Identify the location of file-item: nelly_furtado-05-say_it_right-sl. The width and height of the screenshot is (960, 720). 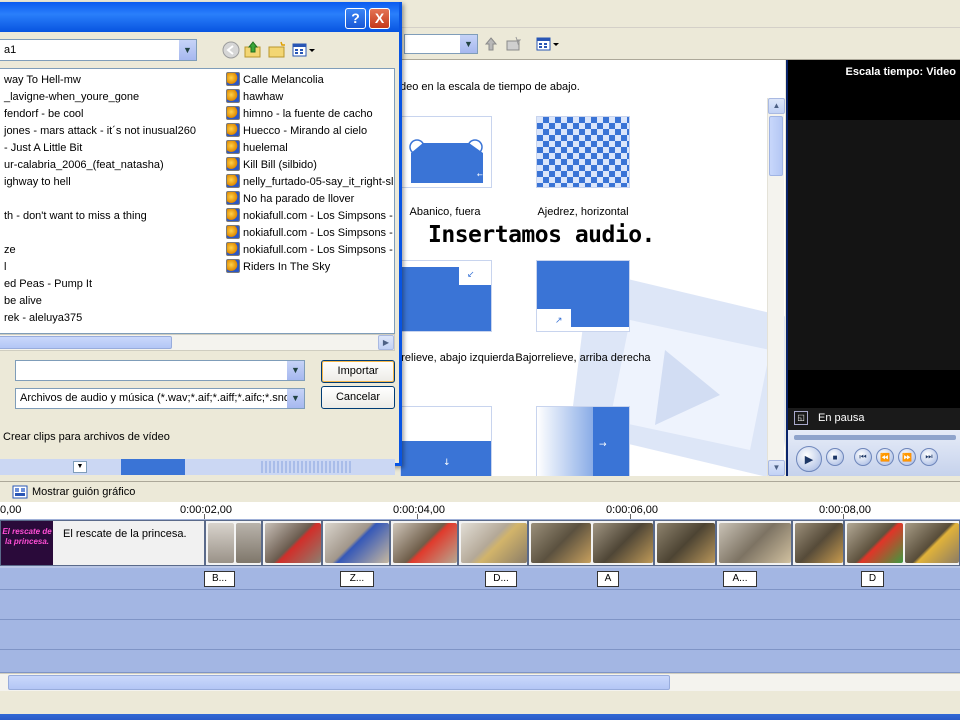
(309, 182).